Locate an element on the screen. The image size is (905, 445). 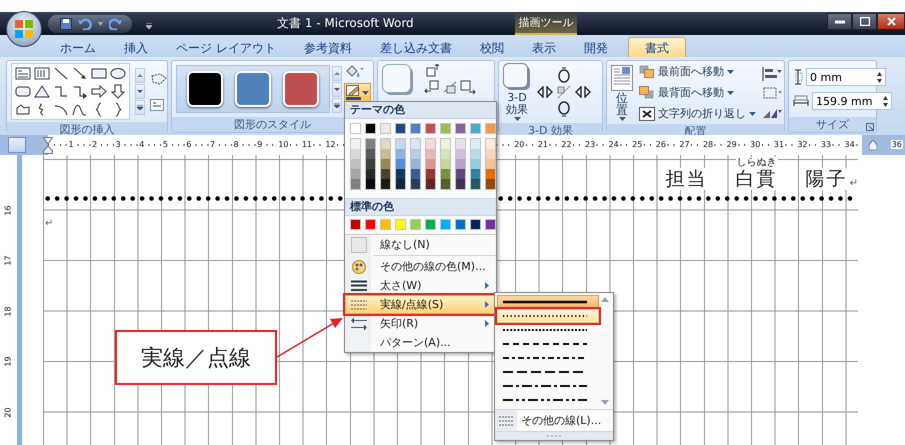
ruler-number: 16 is located at coordinates (8, 210).